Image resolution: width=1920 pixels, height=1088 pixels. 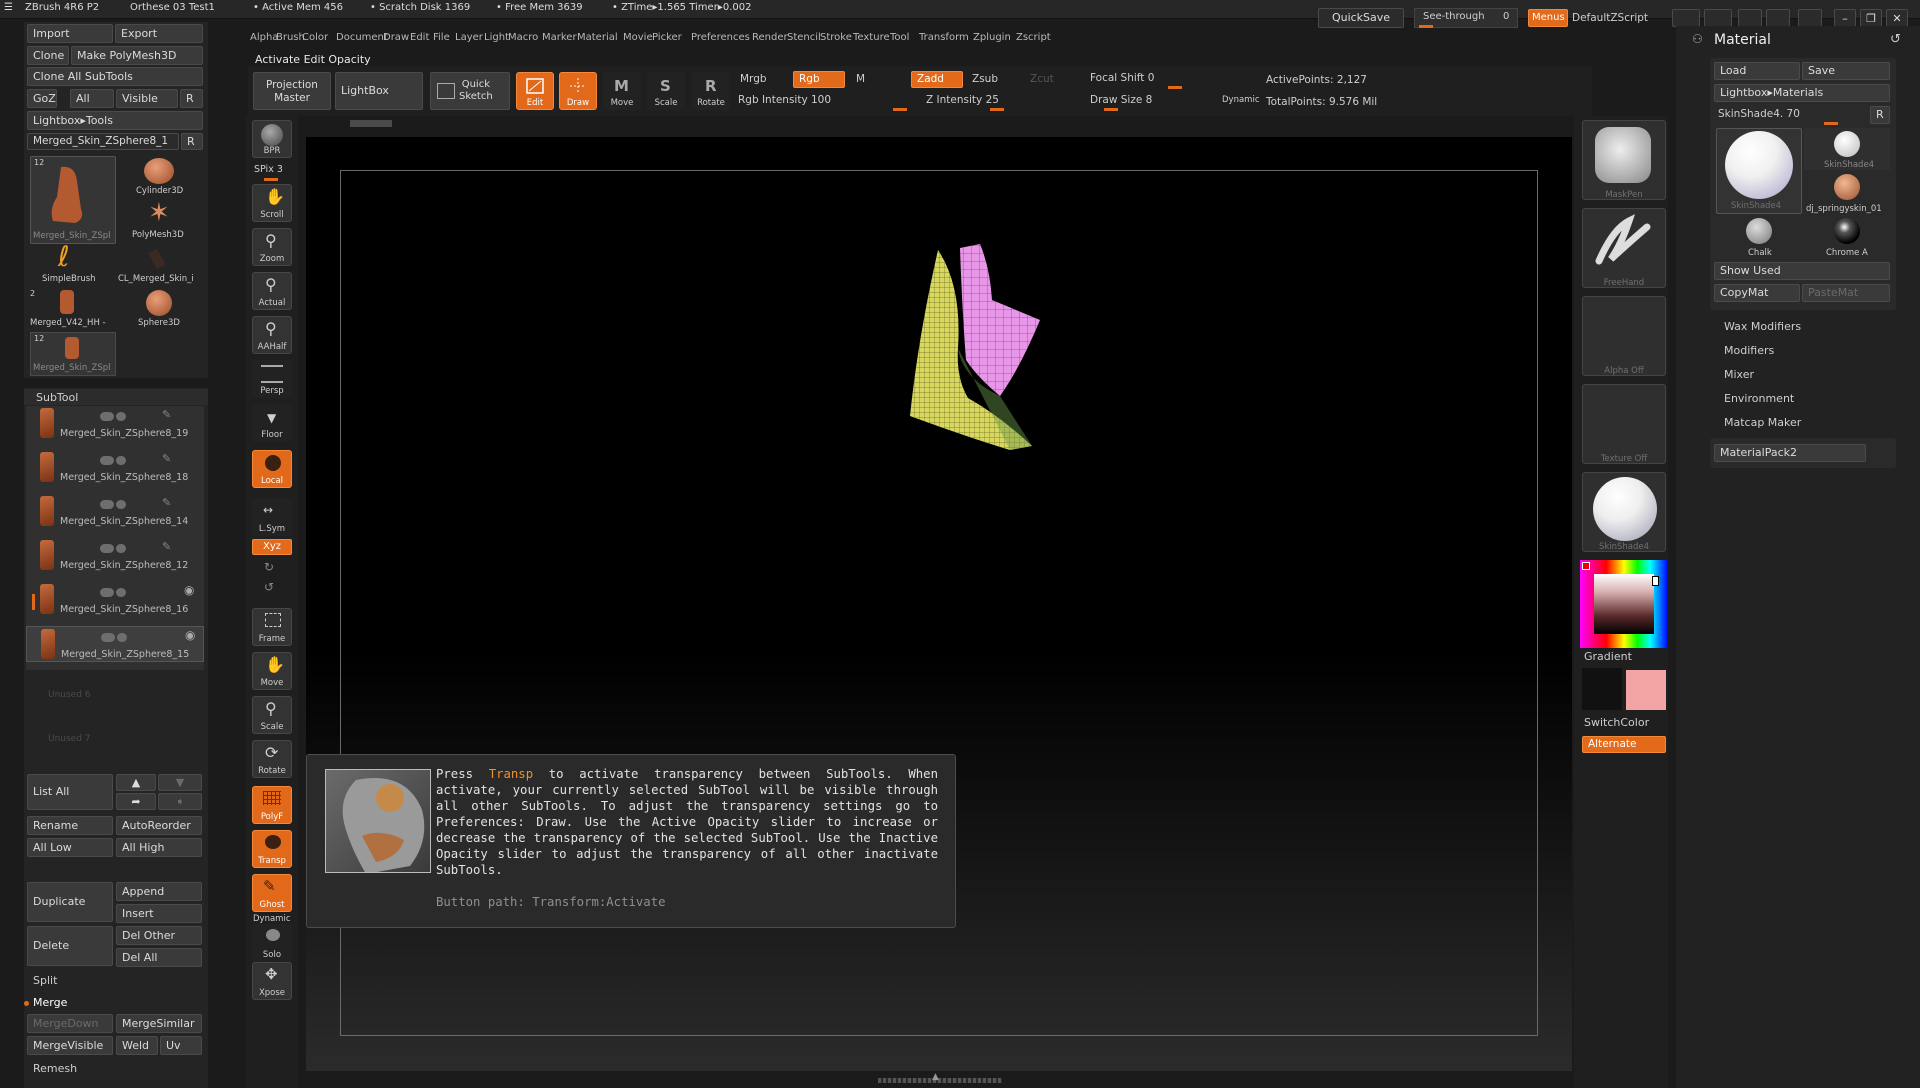 What do you see at coordinates (272, 893) in the screenshot?
I see `ghost-button: ✎ Ghost` at bounding box center [272, 893].